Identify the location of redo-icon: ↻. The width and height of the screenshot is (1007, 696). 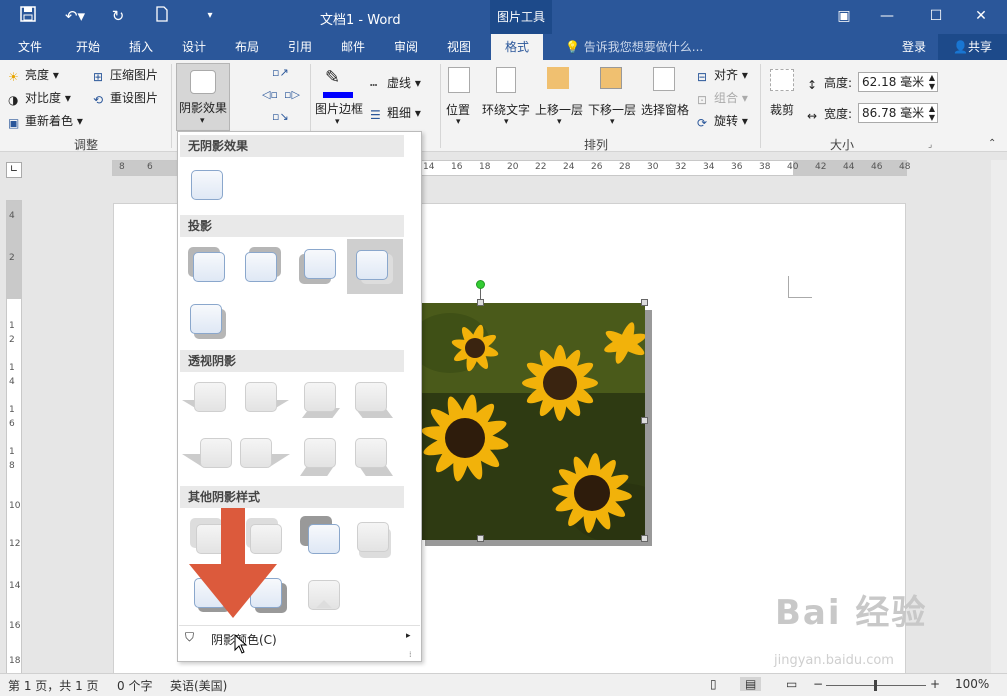
(118, 16).